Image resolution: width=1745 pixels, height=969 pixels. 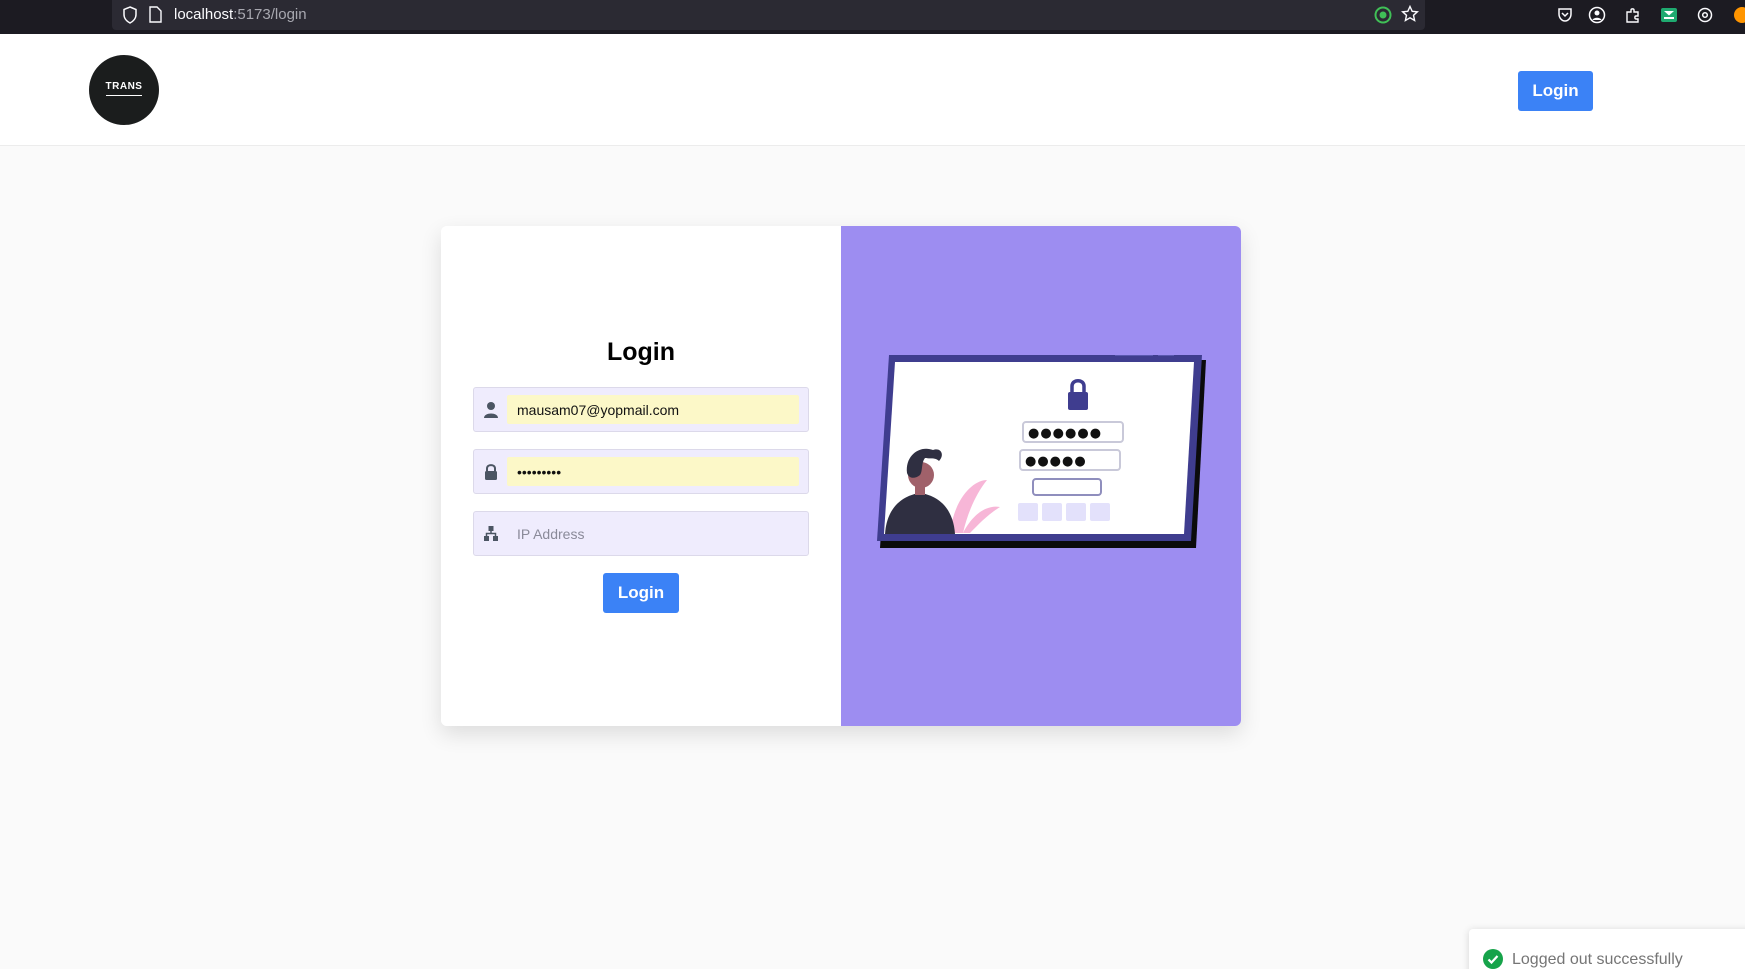 I want to click on email-field, so click(x=641, y=409).